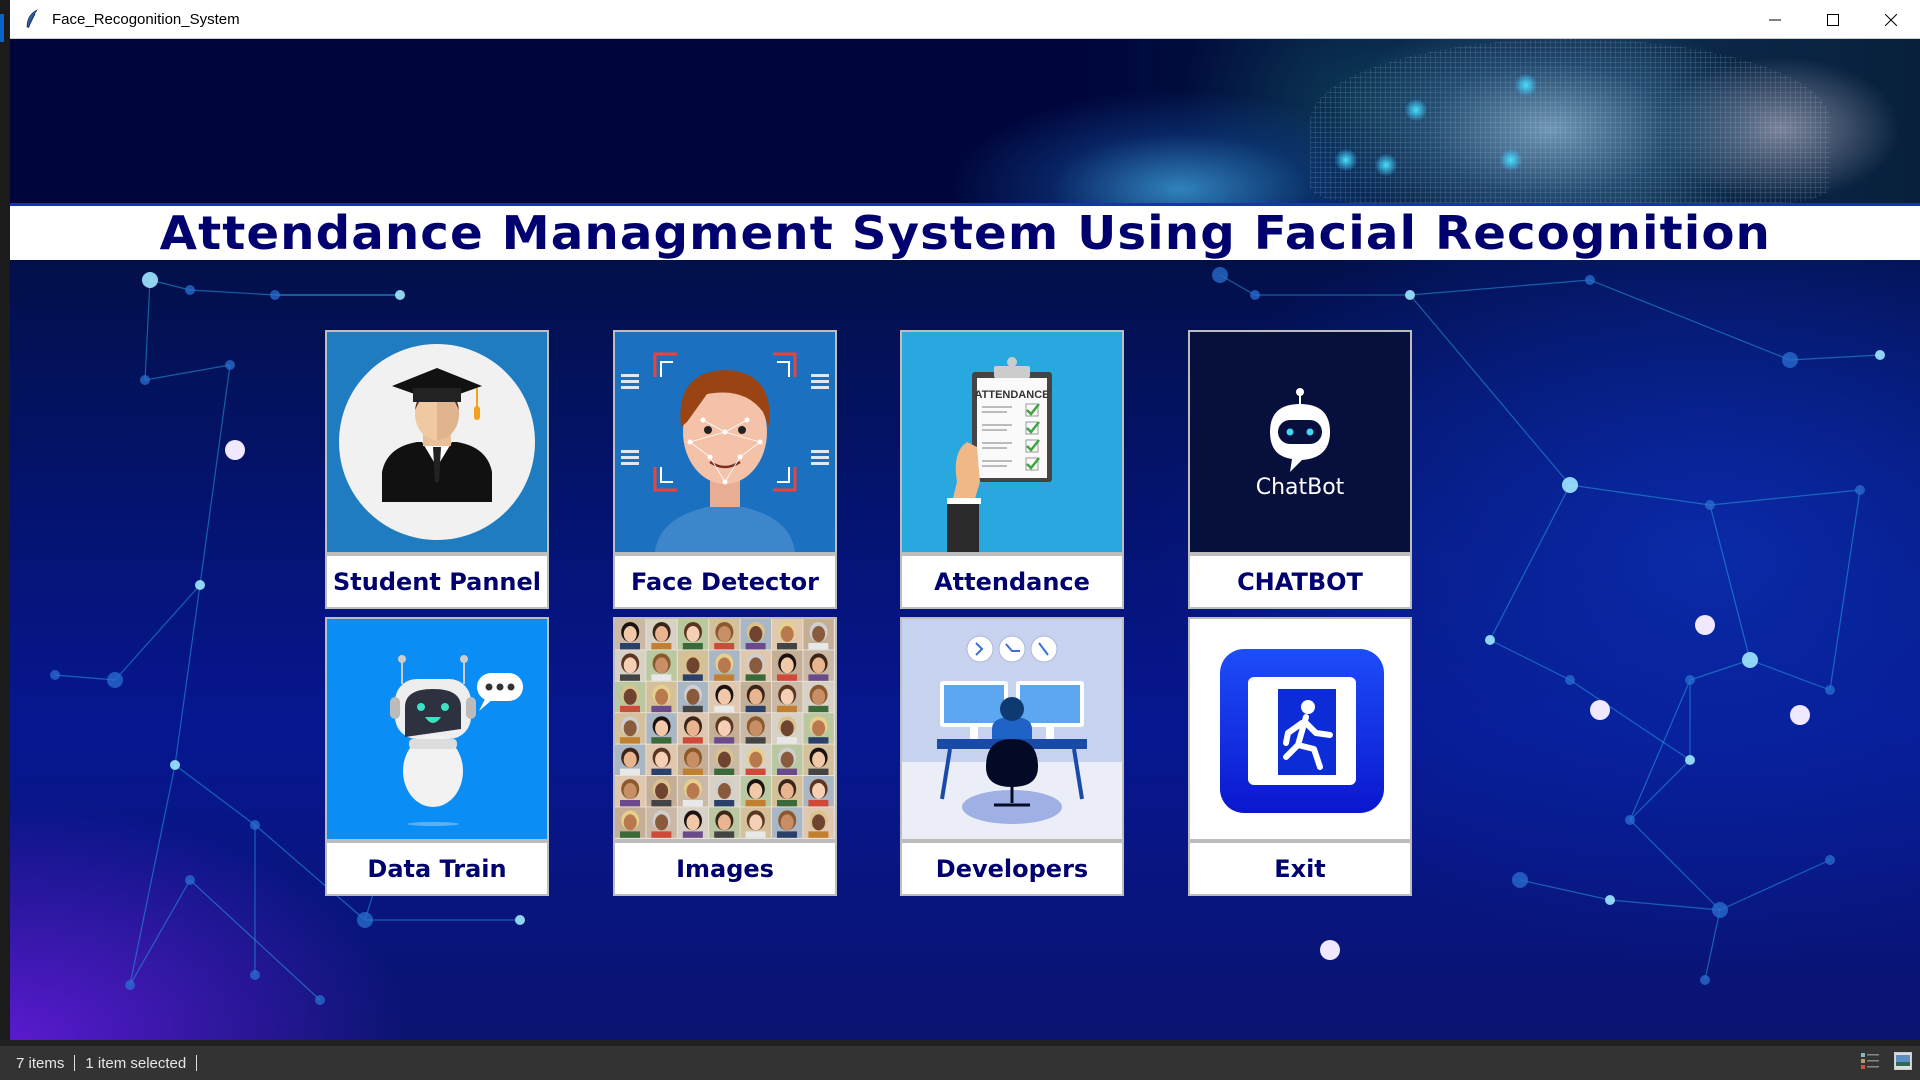 The width and height of the screenshot is (1920, 1080). What do you see at coordinates (437, 581) in the screenshot?
I see `student-pannel-label: Student Pannel` at bounding box center [437, 581].